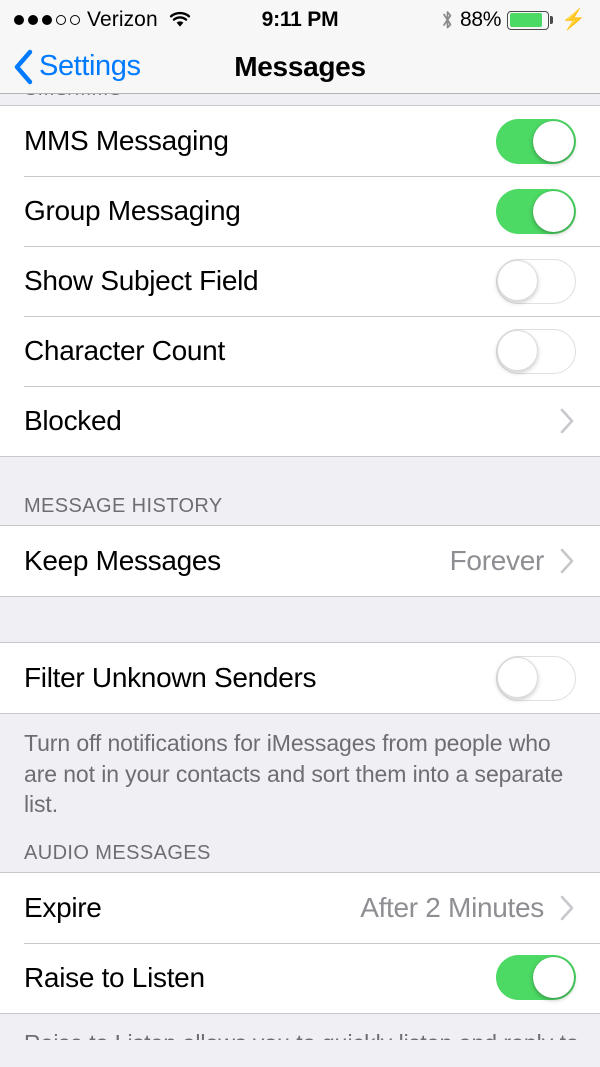  I want to click on toggle-filter-unknown-senders, so click(536, 678).